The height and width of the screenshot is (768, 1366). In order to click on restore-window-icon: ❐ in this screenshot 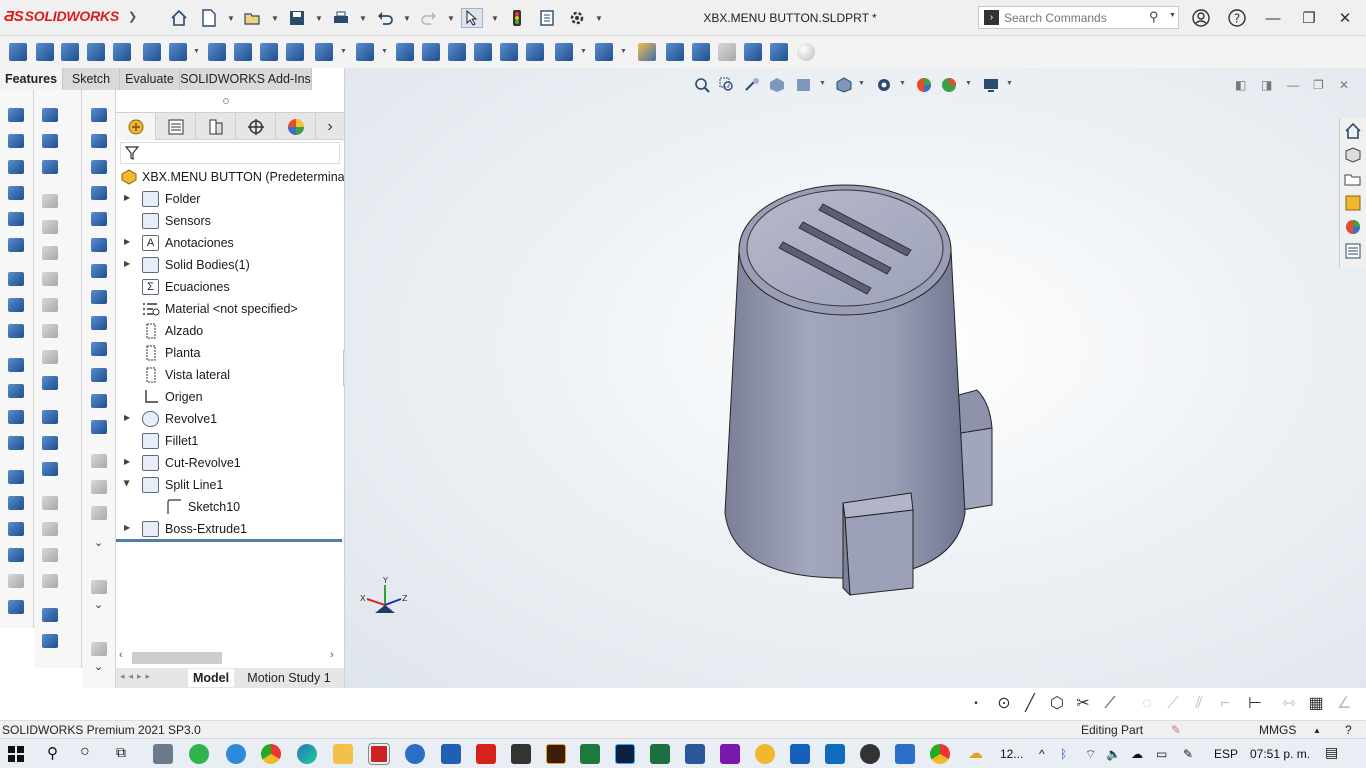, I will do `click(1309, 18)`.